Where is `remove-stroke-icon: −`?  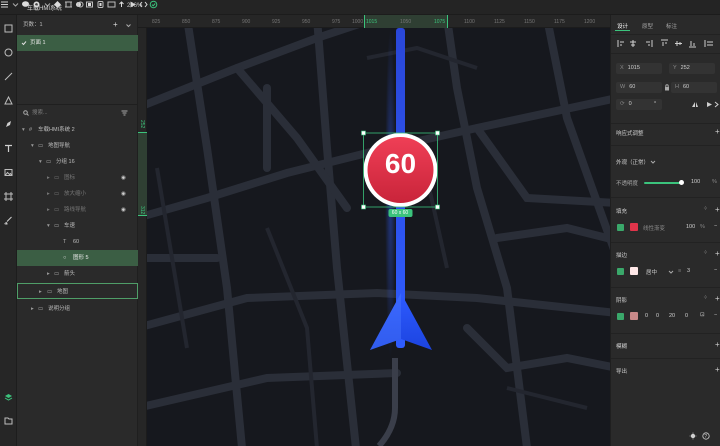 remove-stroke-icon: − is located at coordinates (715, 270).